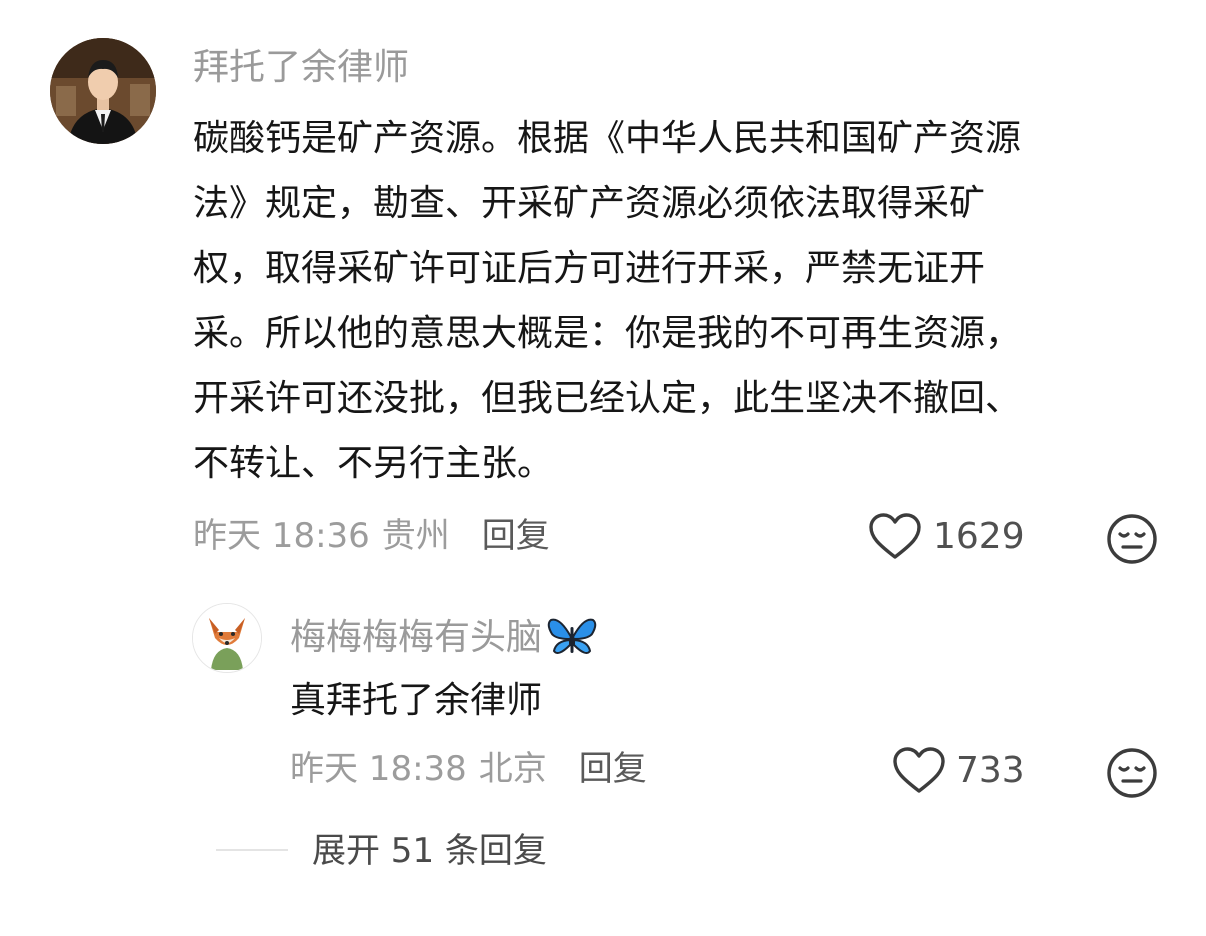 This screenshot has height=936, width=1206. What do you see at coordinates (281, 536) in the screenshot?
I see `comment-time: 昨天 18:36` at bounding box center [281, 536].